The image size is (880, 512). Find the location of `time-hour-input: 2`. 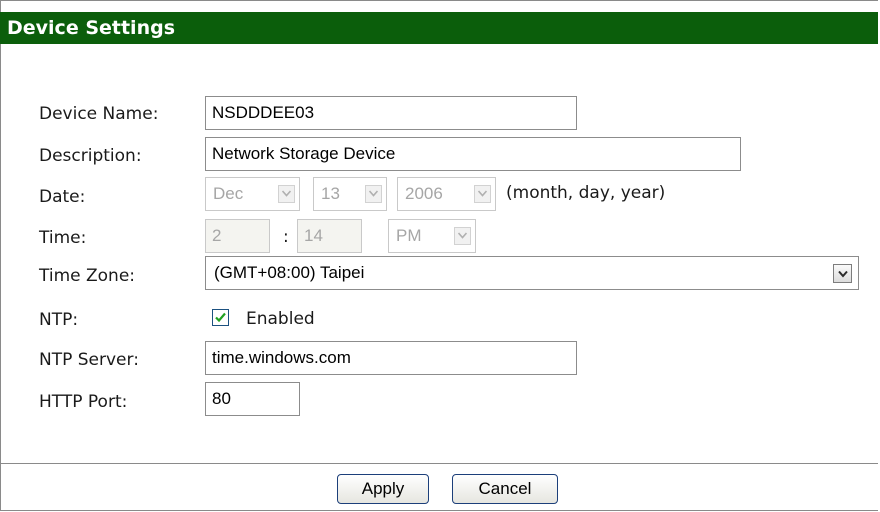

time-hour-input: 2 is located at coordinates (237, 236).